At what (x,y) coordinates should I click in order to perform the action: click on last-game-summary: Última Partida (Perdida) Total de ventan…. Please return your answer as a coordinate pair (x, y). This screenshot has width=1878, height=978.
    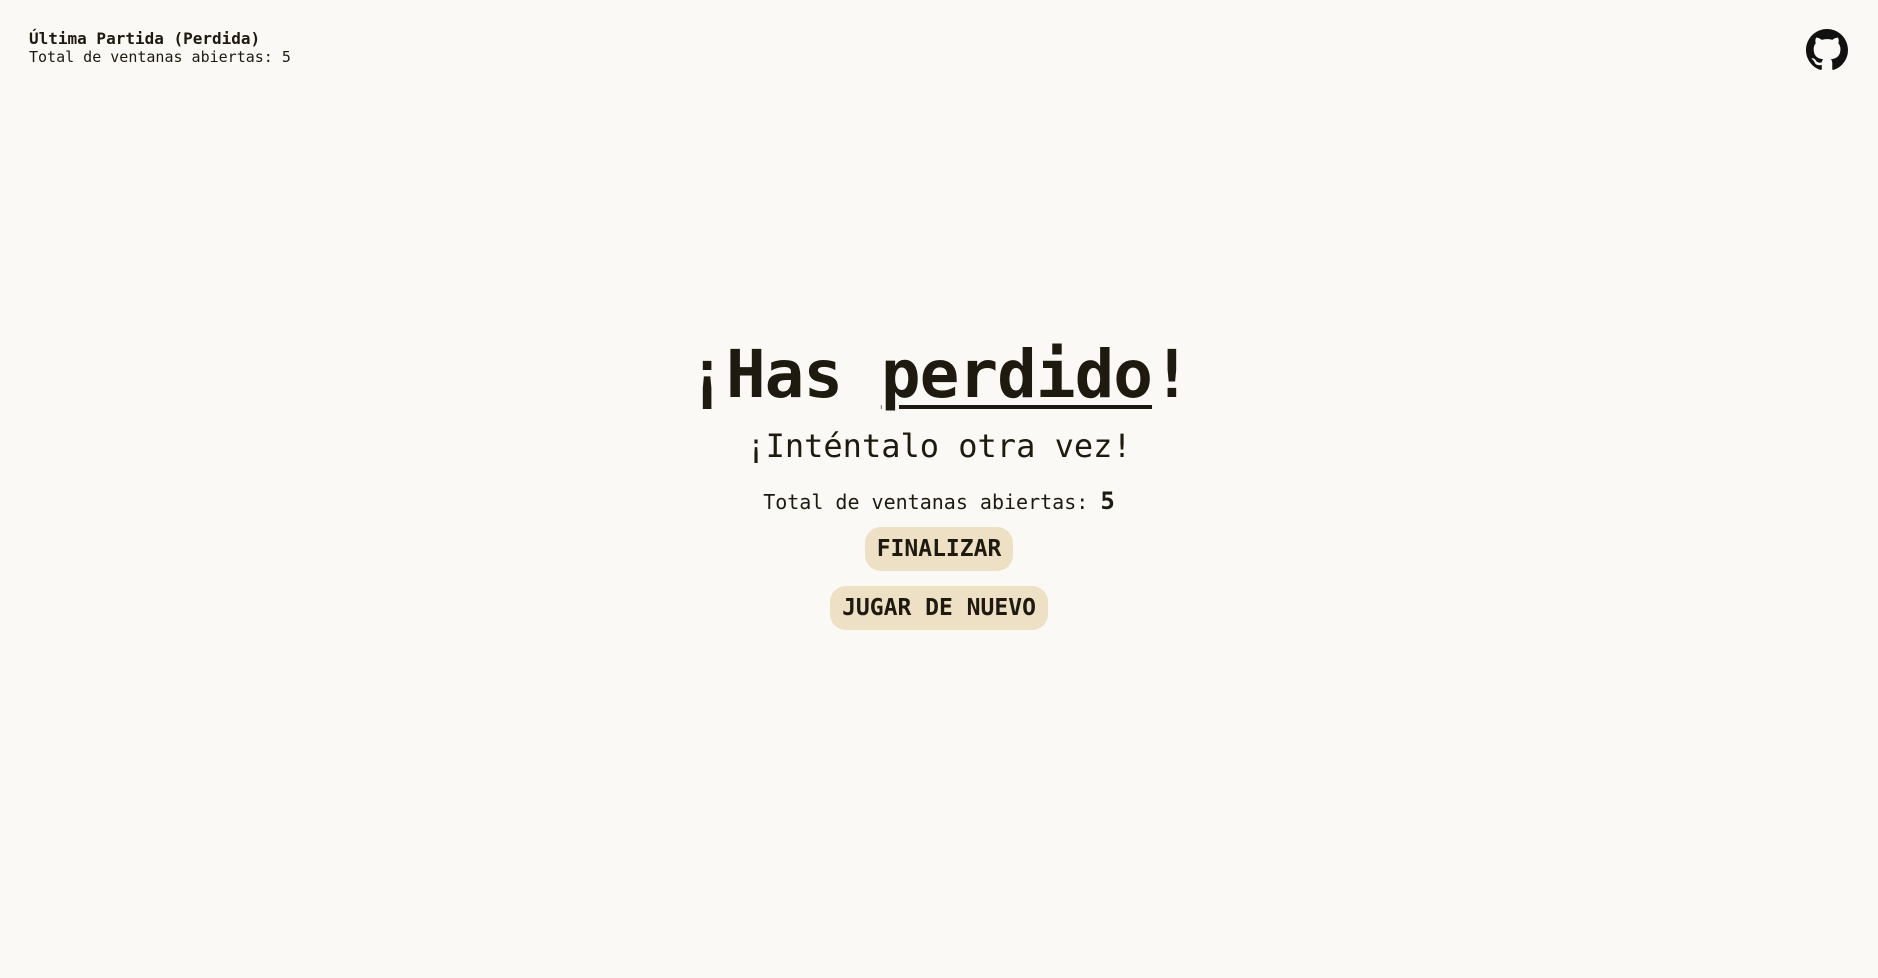
    Looking at the image, I should click on (160, 48).